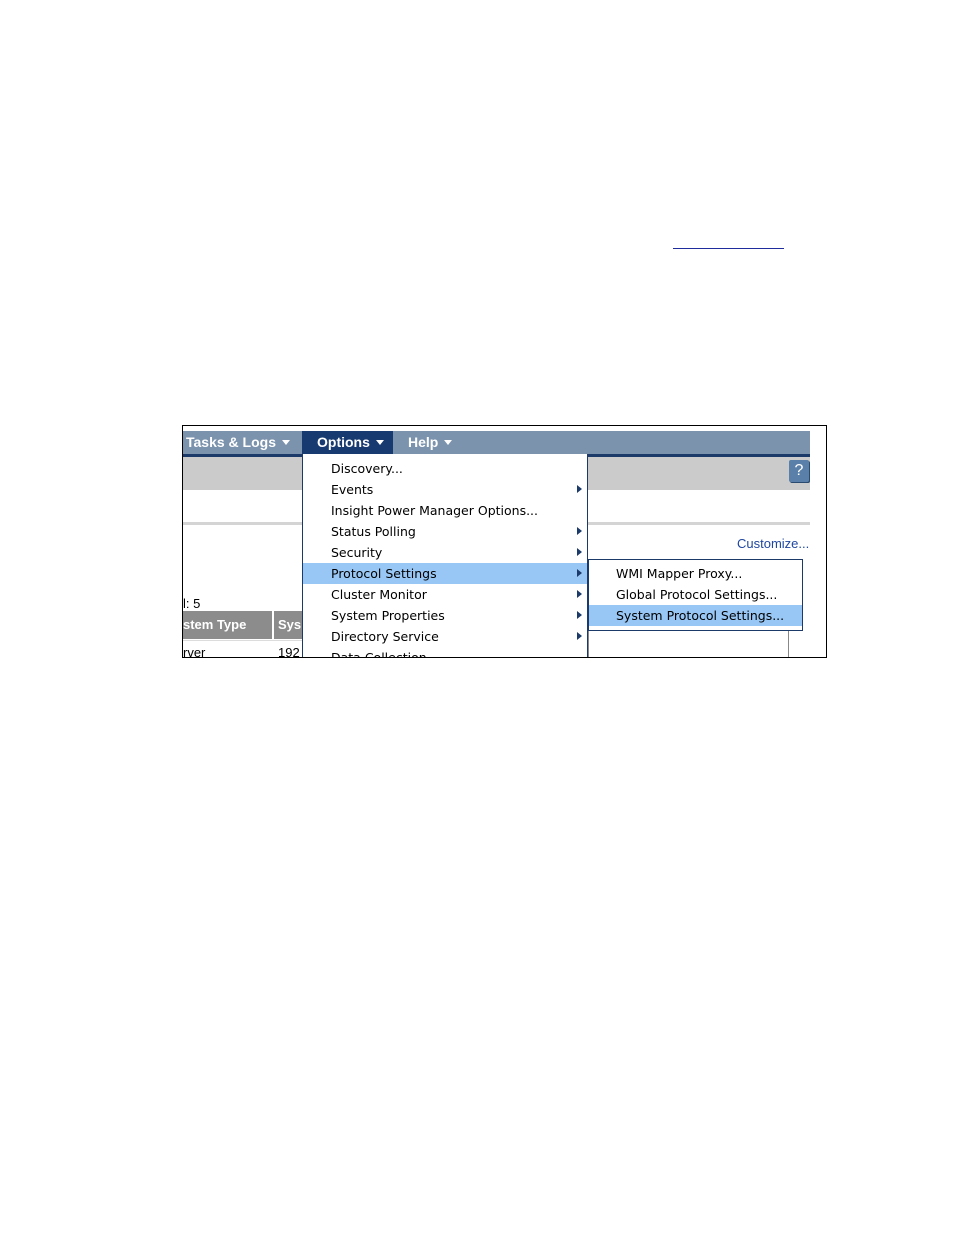  I want to click on menu-item-system-properties: System Properties, so click(445, 615).